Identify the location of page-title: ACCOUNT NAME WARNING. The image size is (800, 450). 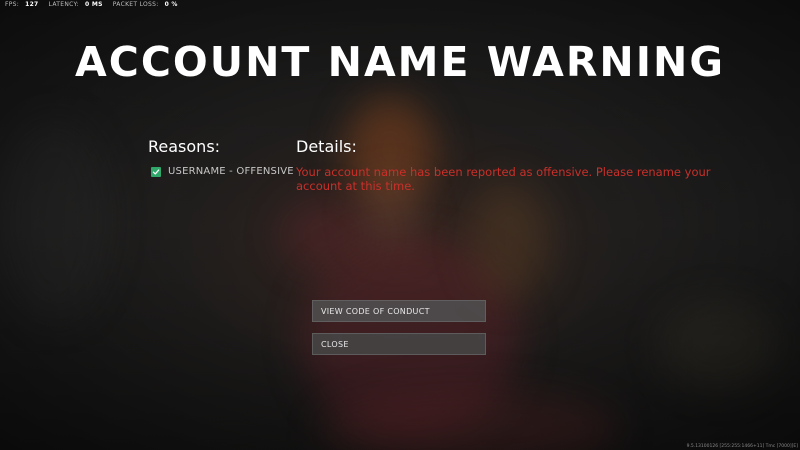
(400, 62).